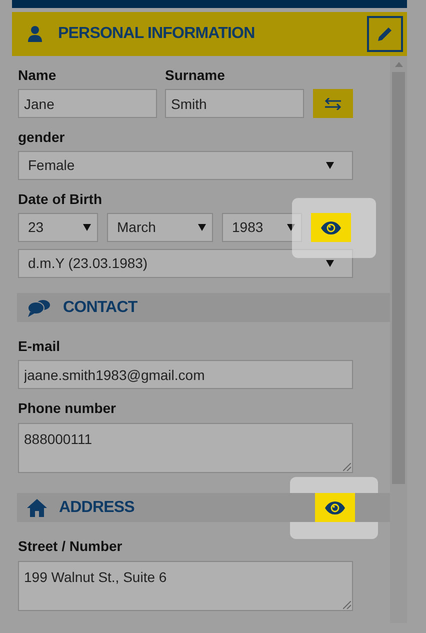 The image size is (426, 633). Describe the element at coordinates (58, 227) in the screenshot. I see `dropdown: 23` at that location.